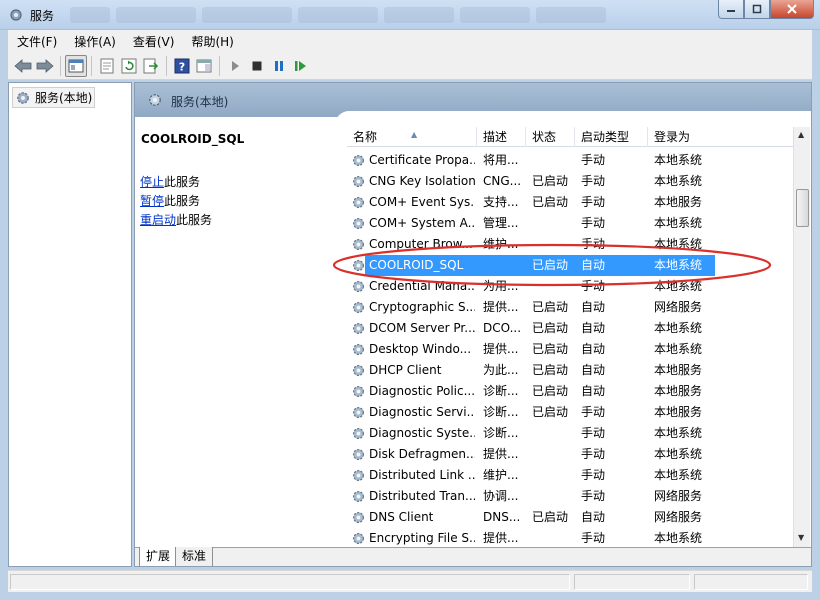 This screenshot has height=600, width=820. What do you see at coordinates (70, 324) in the screenshot?
I see `console-tree-pane: 服务(本地)` at bounding box center [70, 324].